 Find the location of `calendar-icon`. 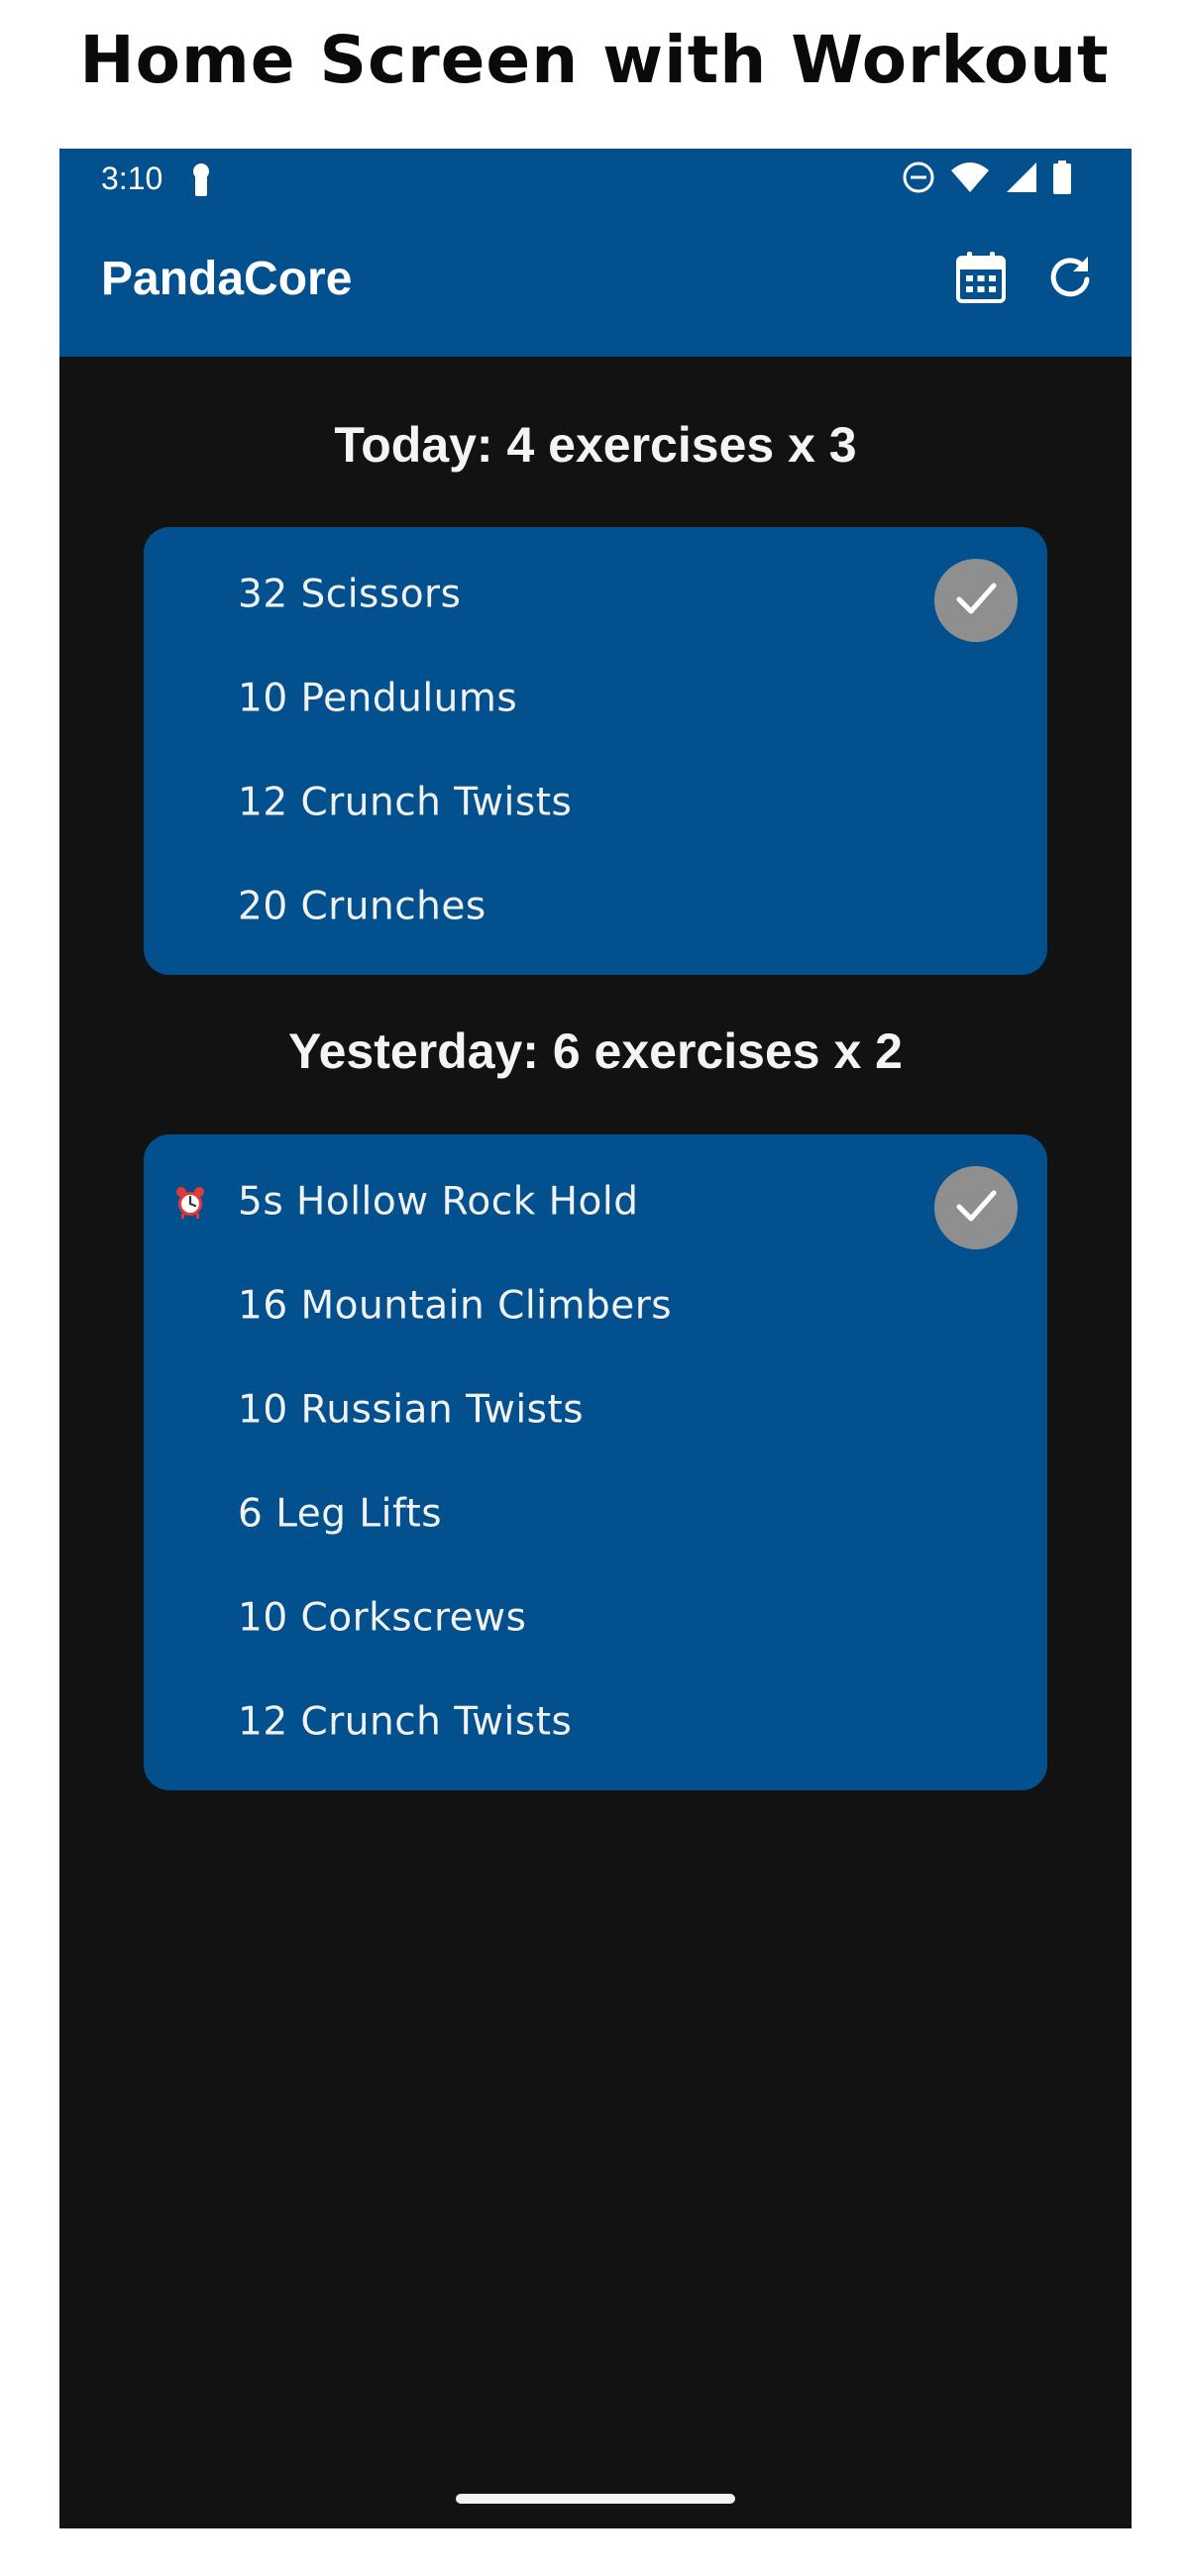

calendar-icon is located at coordinates (981, 279).